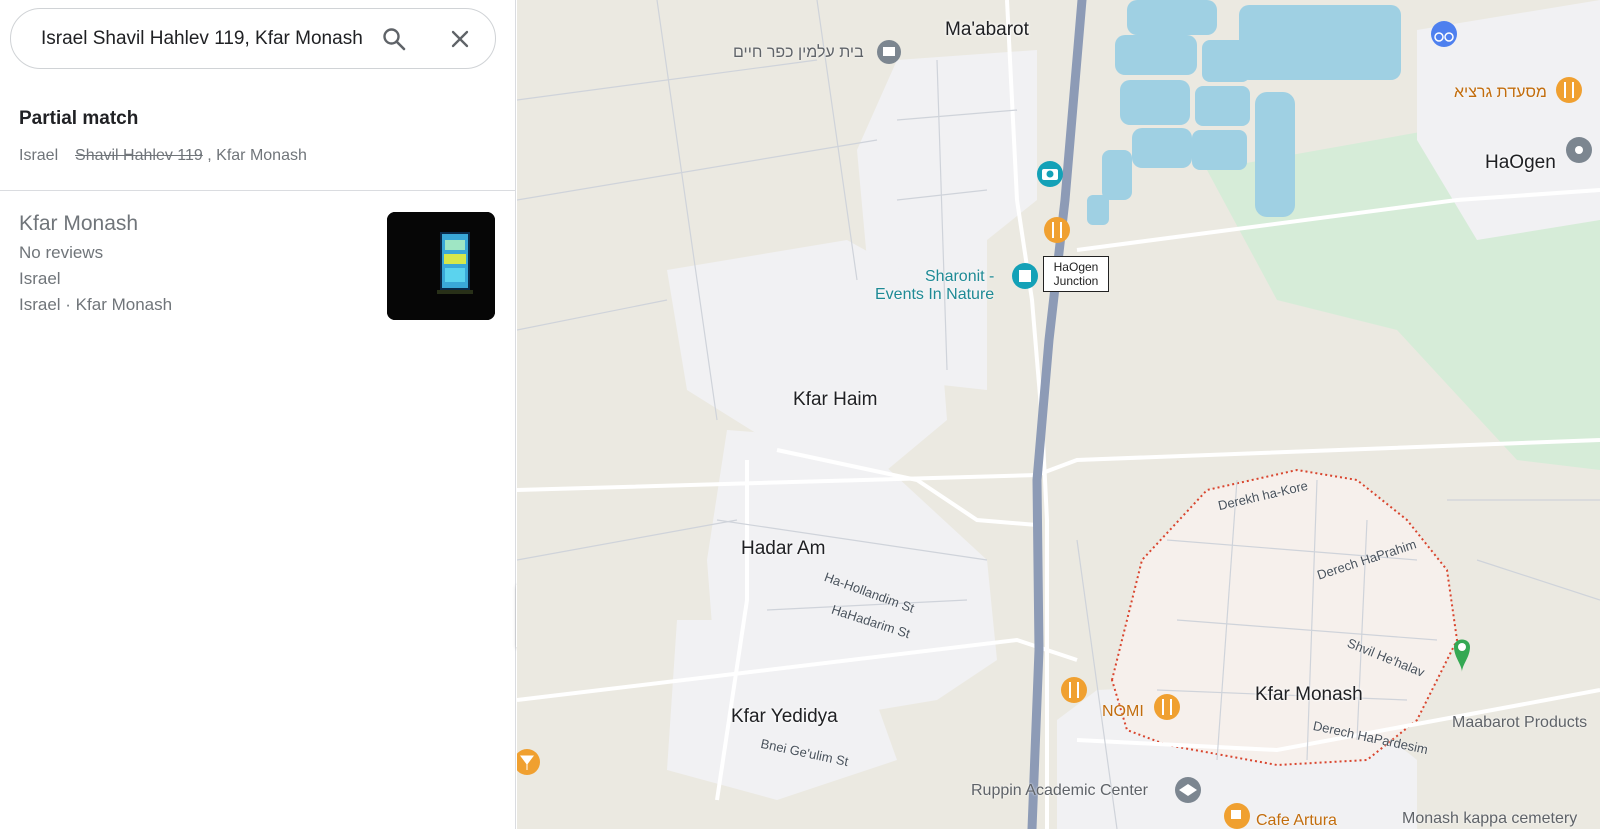  I want to click on search-box, so click(253, 38).